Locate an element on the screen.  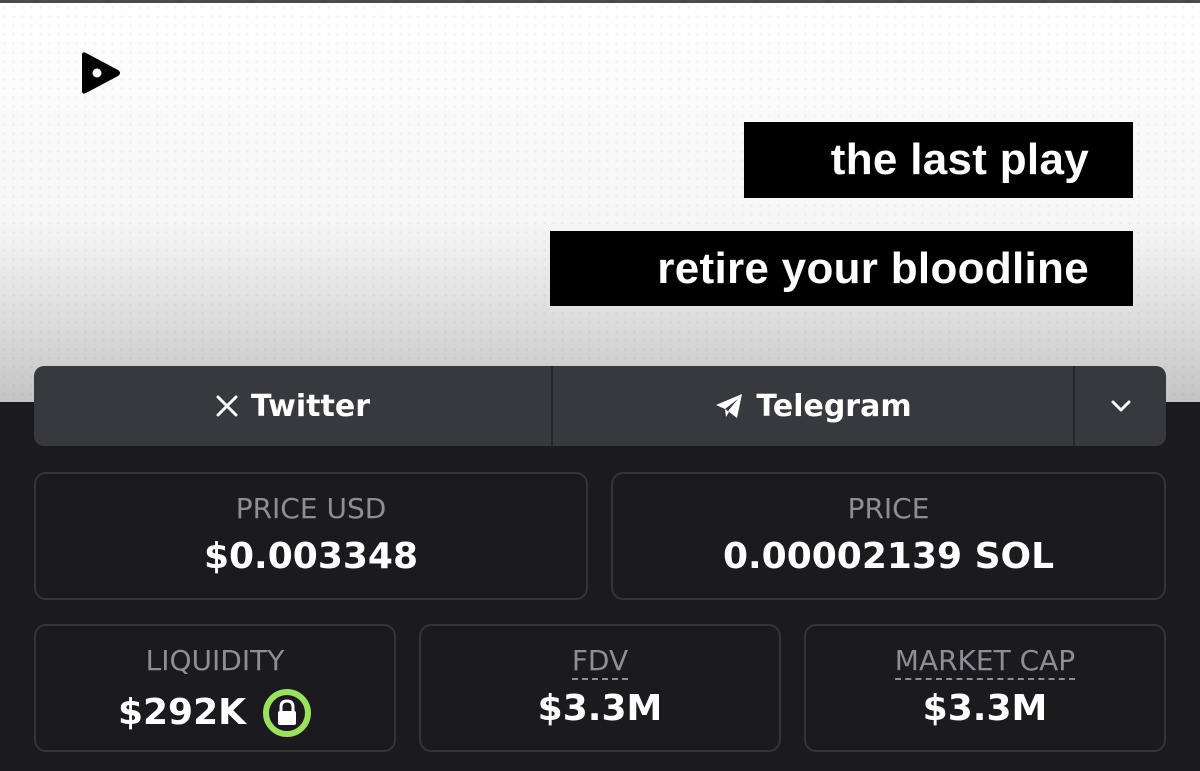
x-logo-icon is located at coordinates (227, 406).